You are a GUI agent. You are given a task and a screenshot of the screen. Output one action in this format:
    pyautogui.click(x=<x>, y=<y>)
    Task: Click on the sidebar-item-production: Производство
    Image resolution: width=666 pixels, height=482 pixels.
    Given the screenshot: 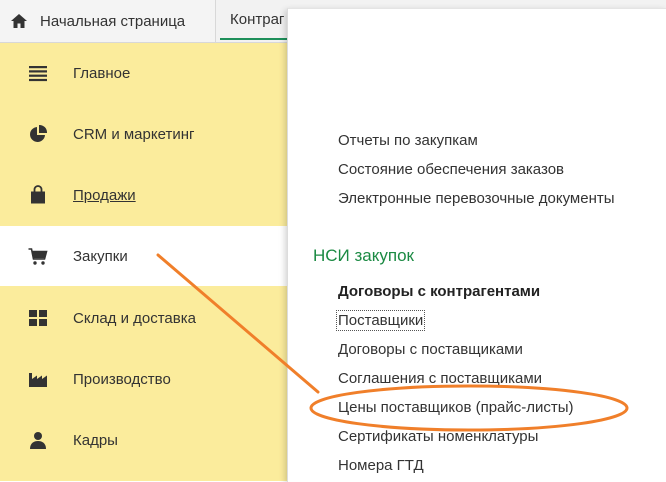 What is the action you would take?
    pyautogui.click(x=143, y=379)
    